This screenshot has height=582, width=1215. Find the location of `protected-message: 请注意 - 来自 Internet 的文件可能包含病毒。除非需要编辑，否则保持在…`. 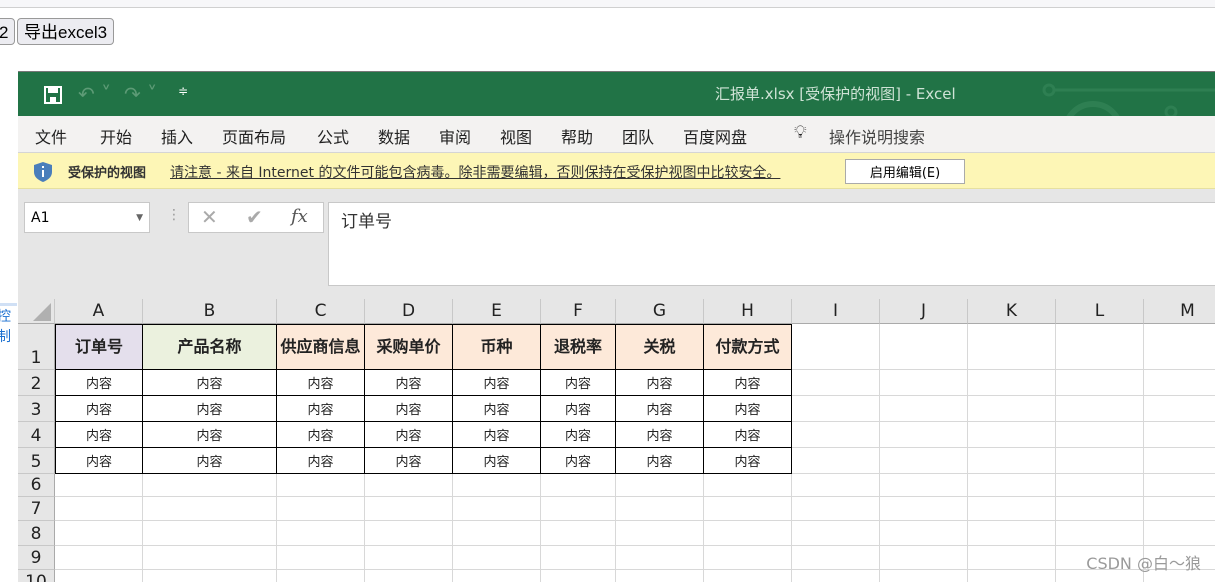

protected-message: 请注意 - 来自 Internet 的文件可能包含病毒。除非需要编辑，否则保持在… is located at coordinates (475, 172).